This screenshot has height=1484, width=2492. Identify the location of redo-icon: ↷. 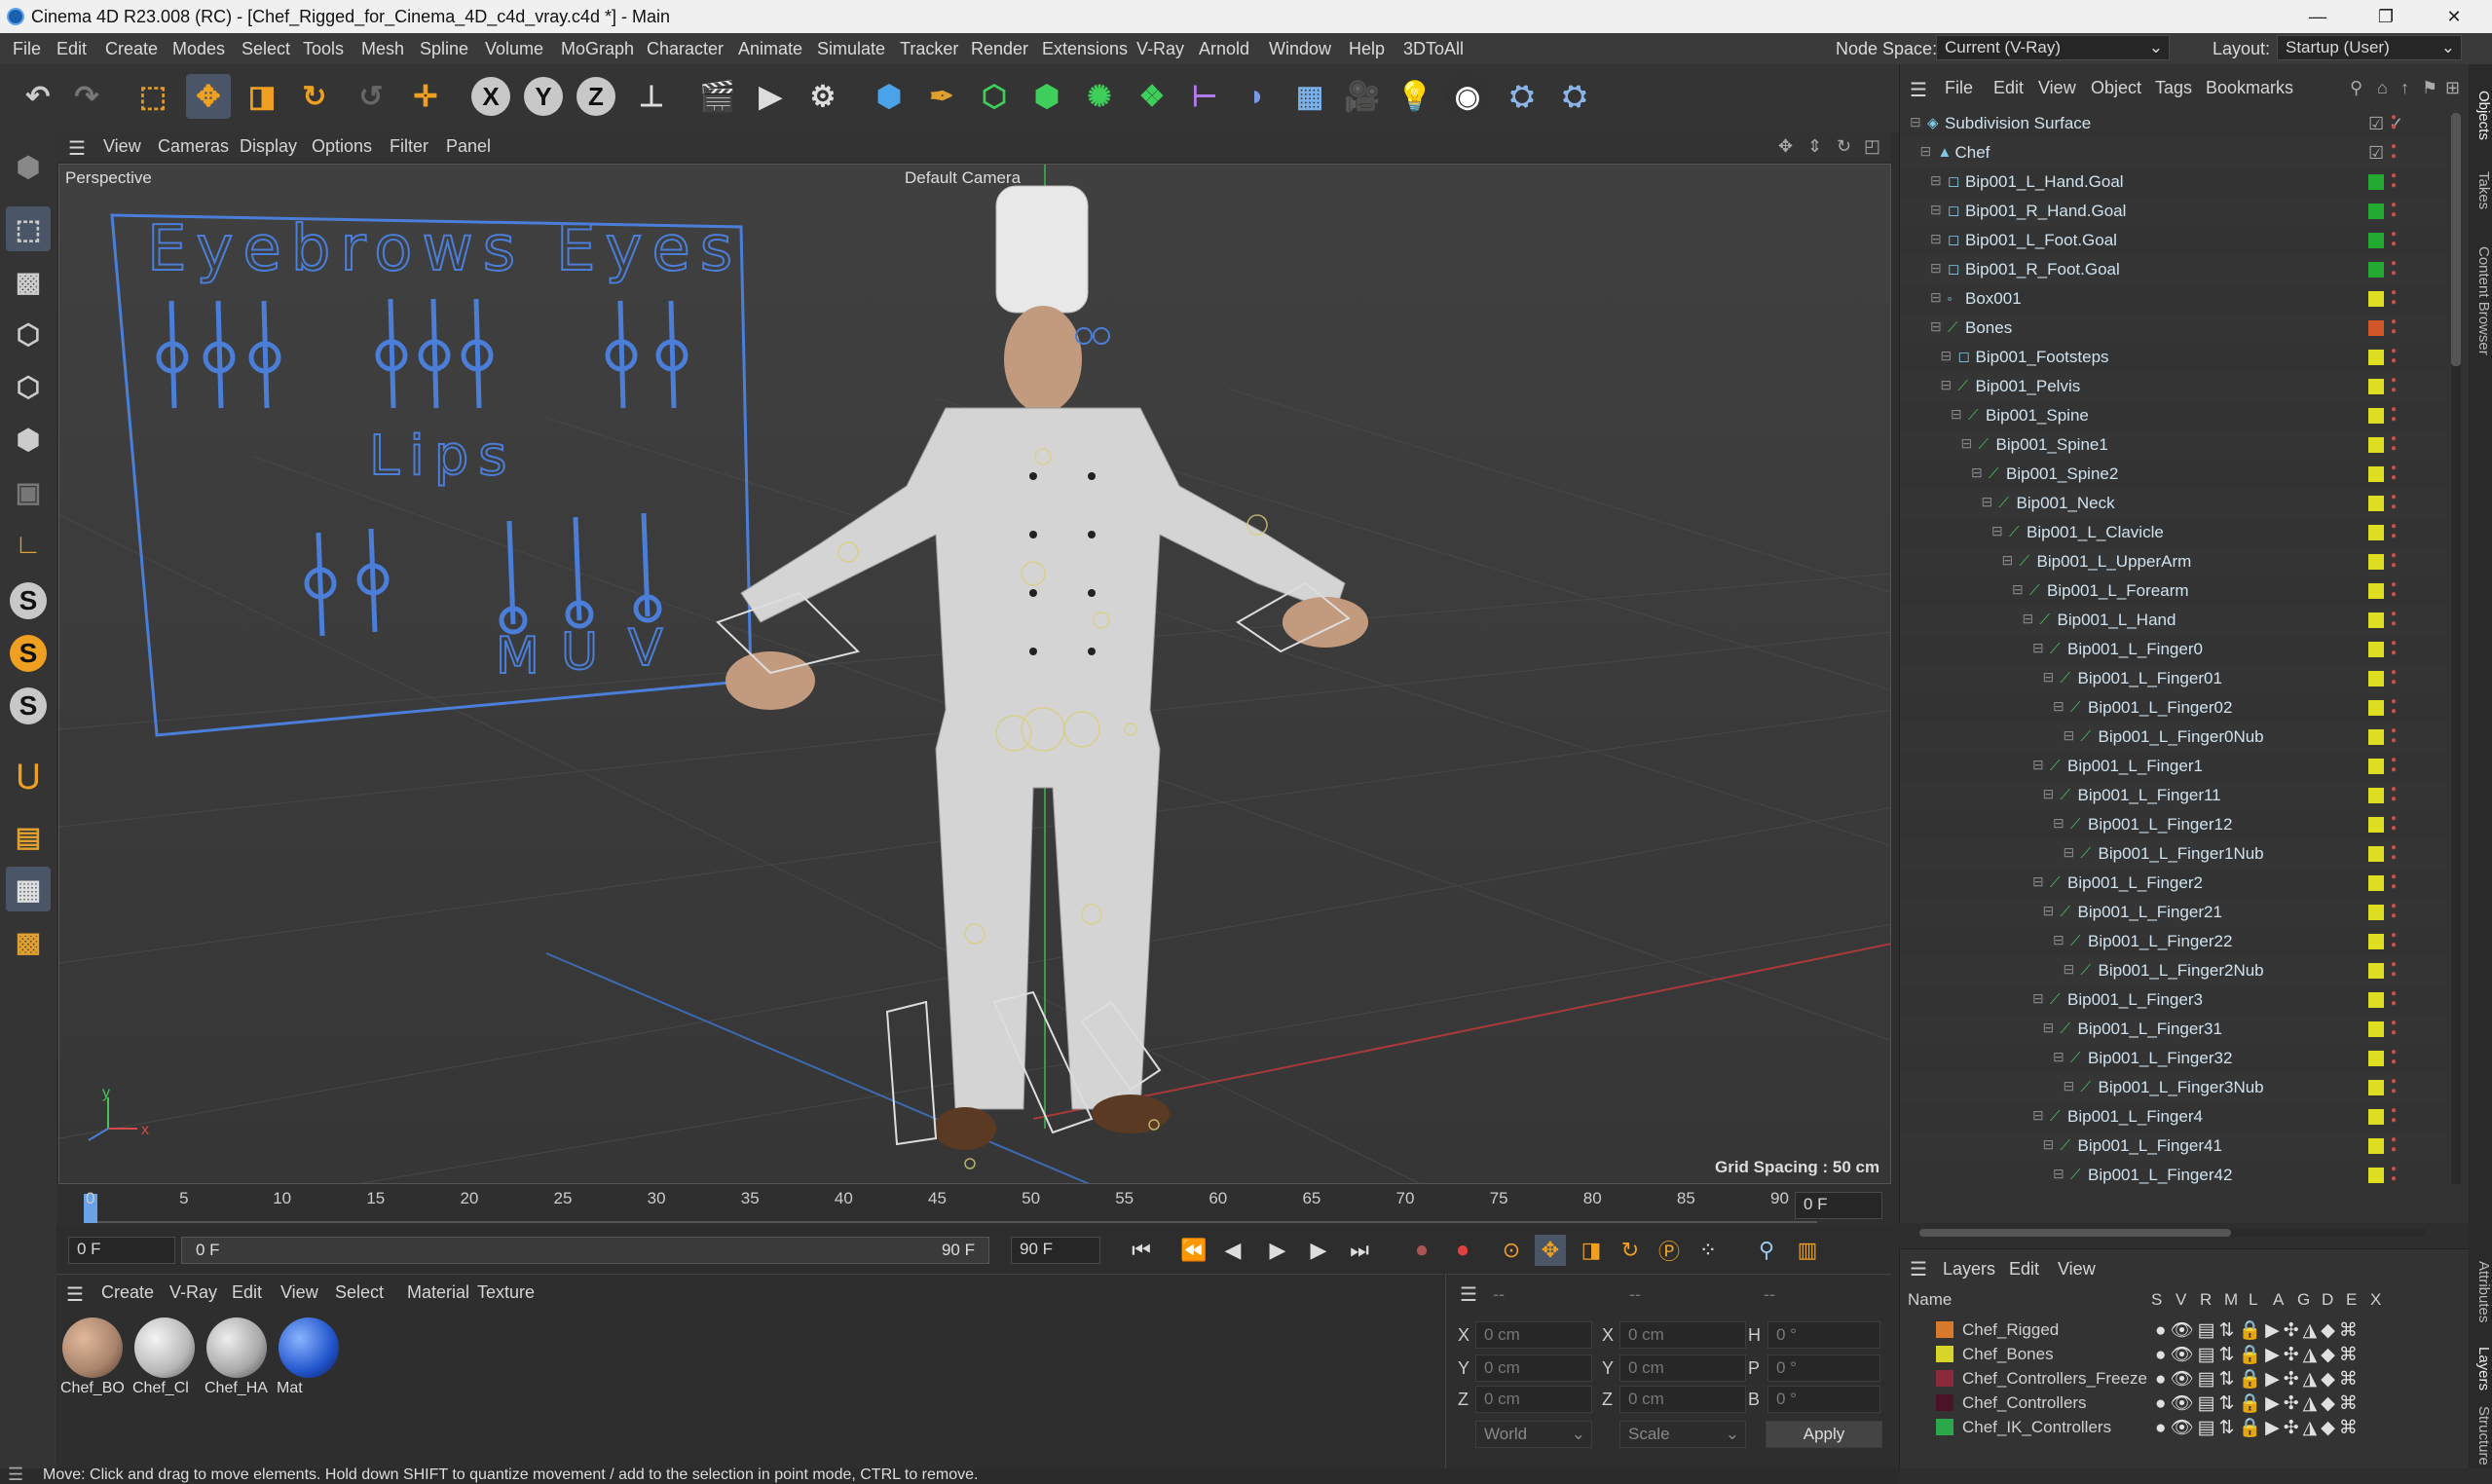
(86, 96).